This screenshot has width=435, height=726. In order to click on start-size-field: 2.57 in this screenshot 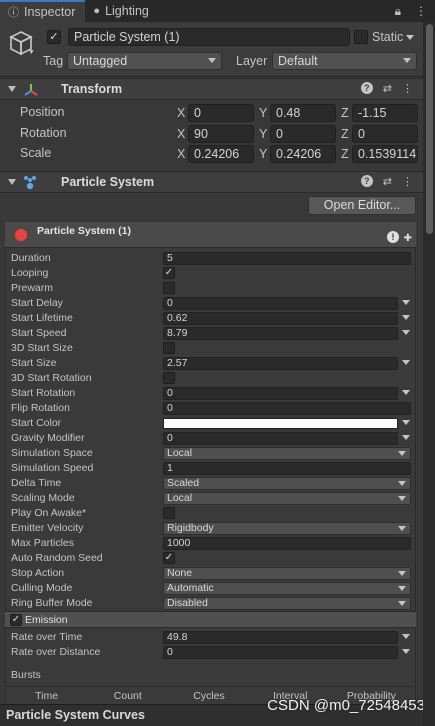, I will do `click(280, 363)`.